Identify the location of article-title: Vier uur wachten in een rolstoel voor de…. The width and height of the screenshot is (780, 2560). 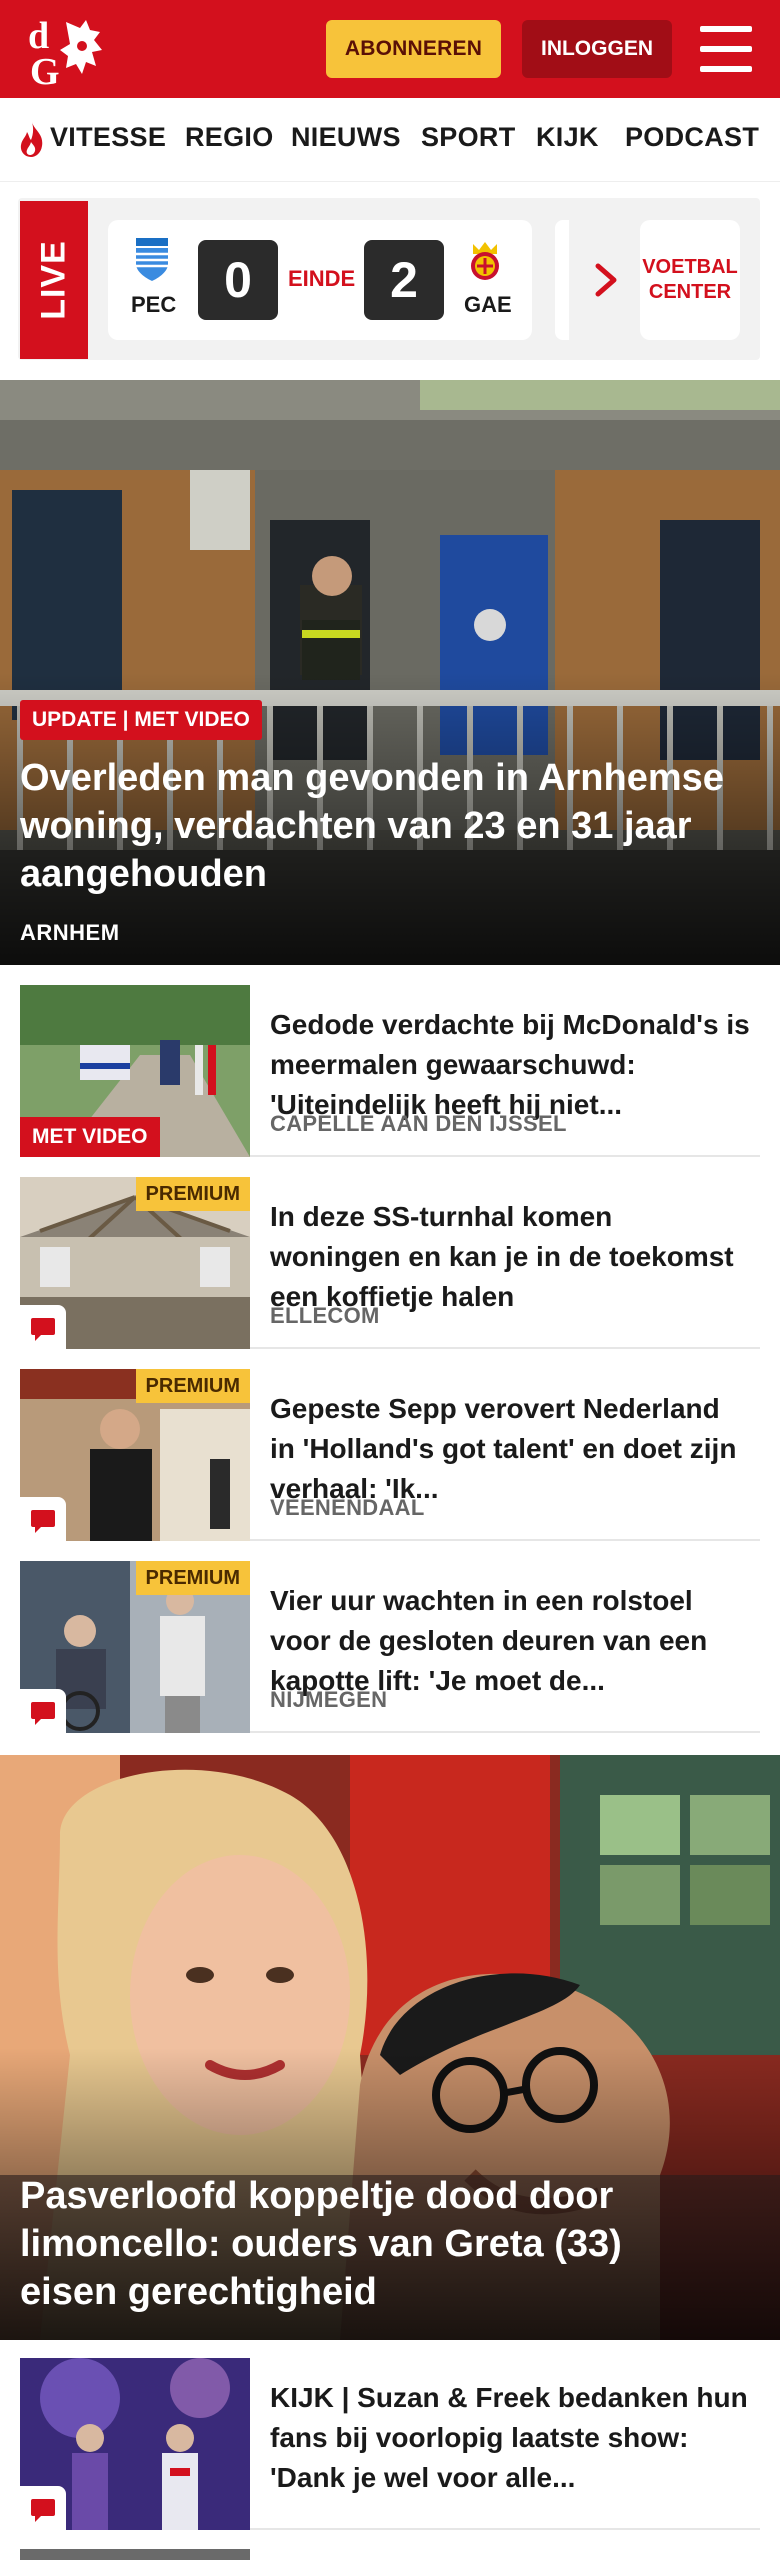
(510, 1641).